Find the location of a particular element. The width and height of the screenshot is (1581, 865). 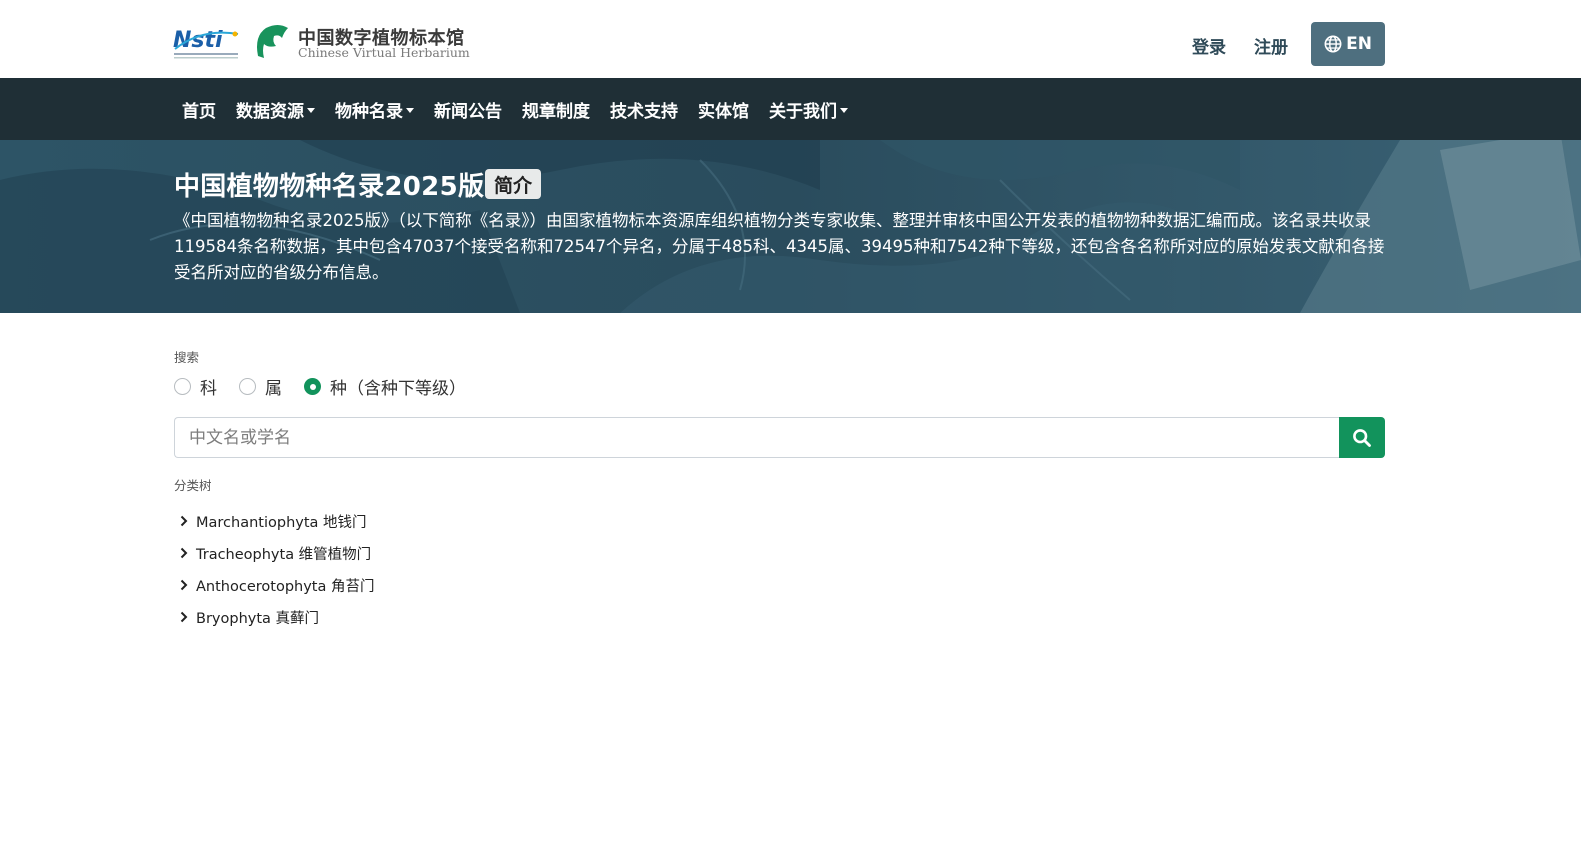

nav-item-data-resources: 数据资源 is located at coordinates (275, 109).